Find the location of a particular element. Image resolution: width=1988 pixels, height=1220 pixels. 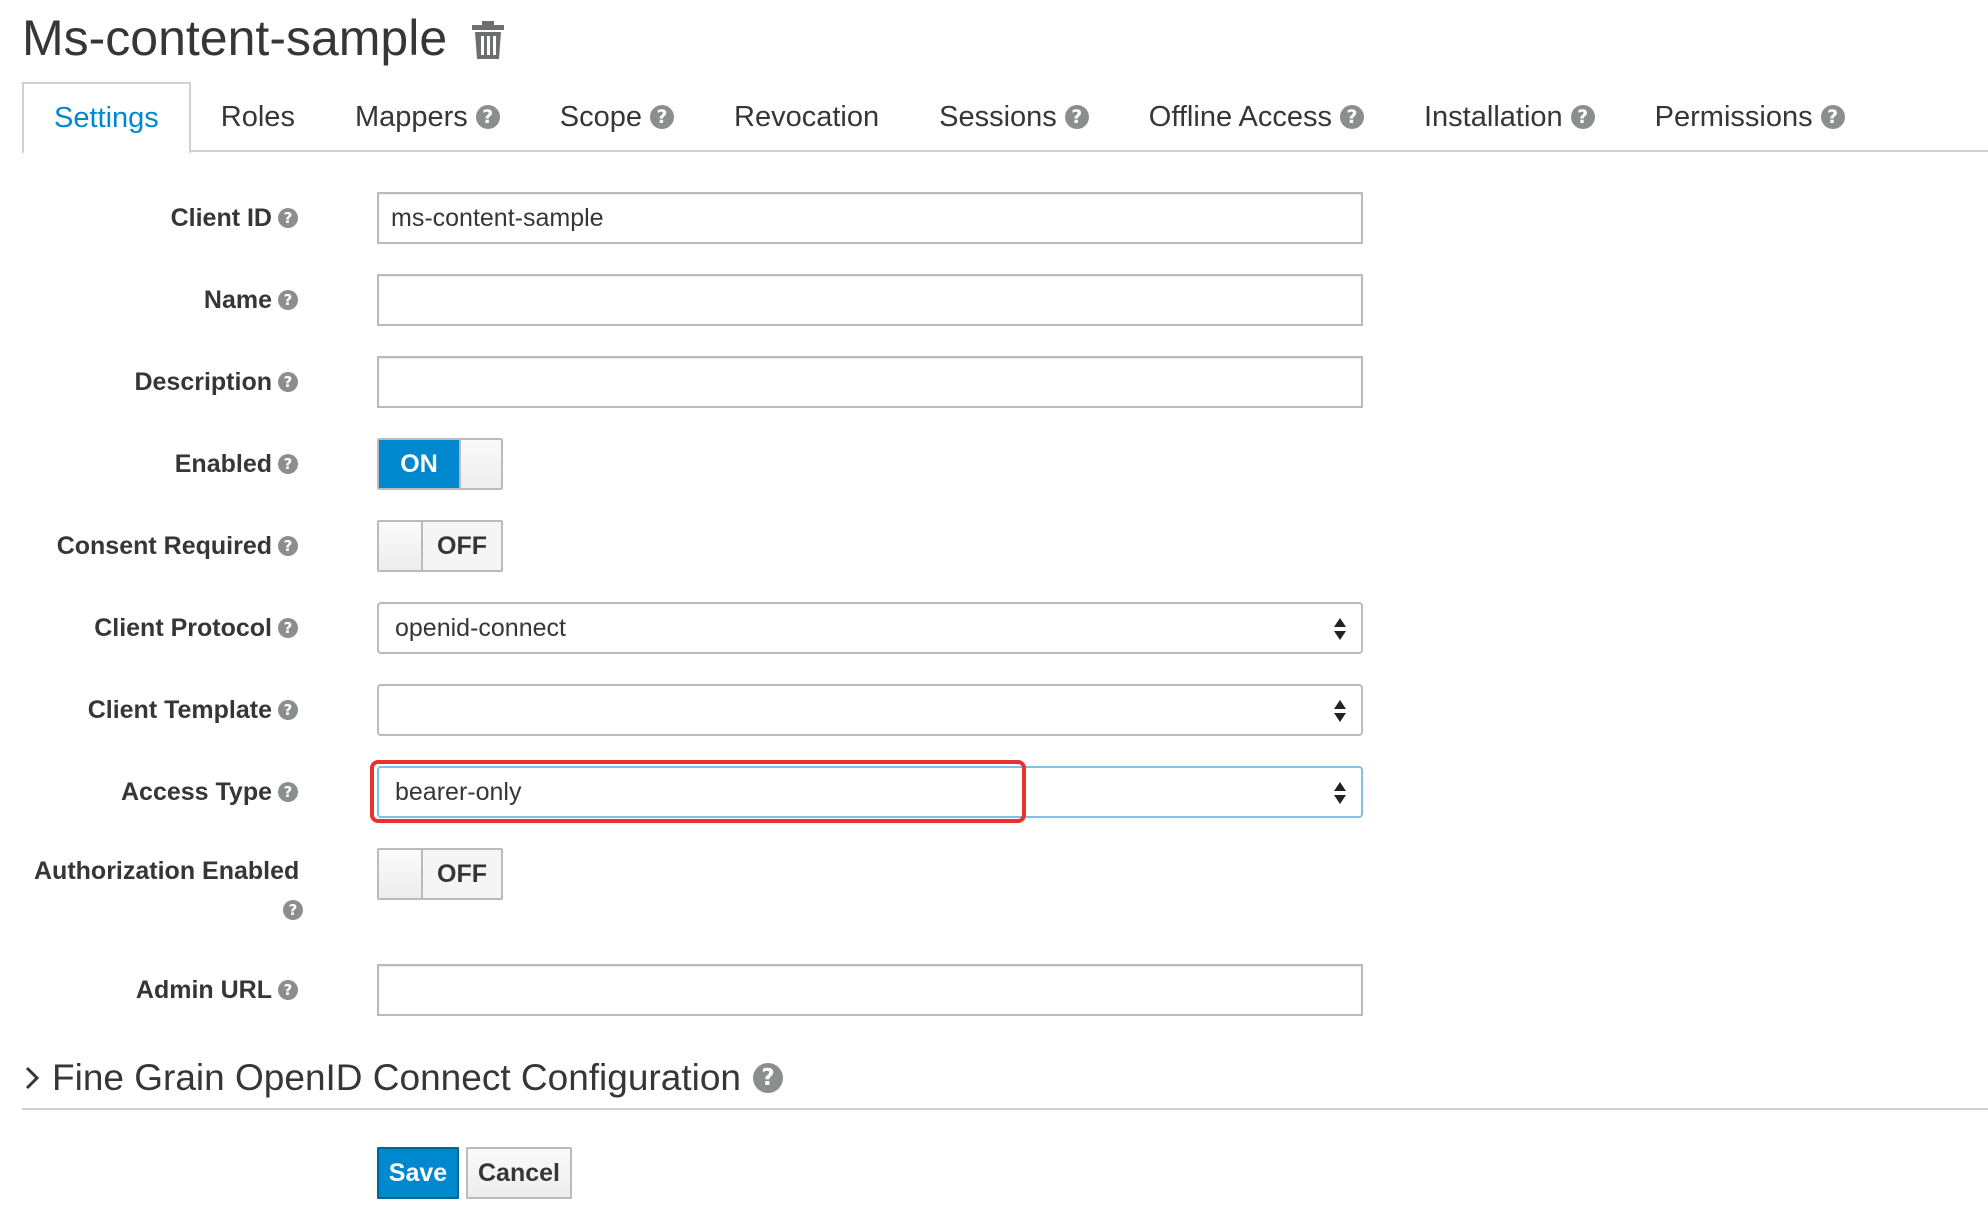

consent-required-toggle: OFF is located at coordinates (440, 546).